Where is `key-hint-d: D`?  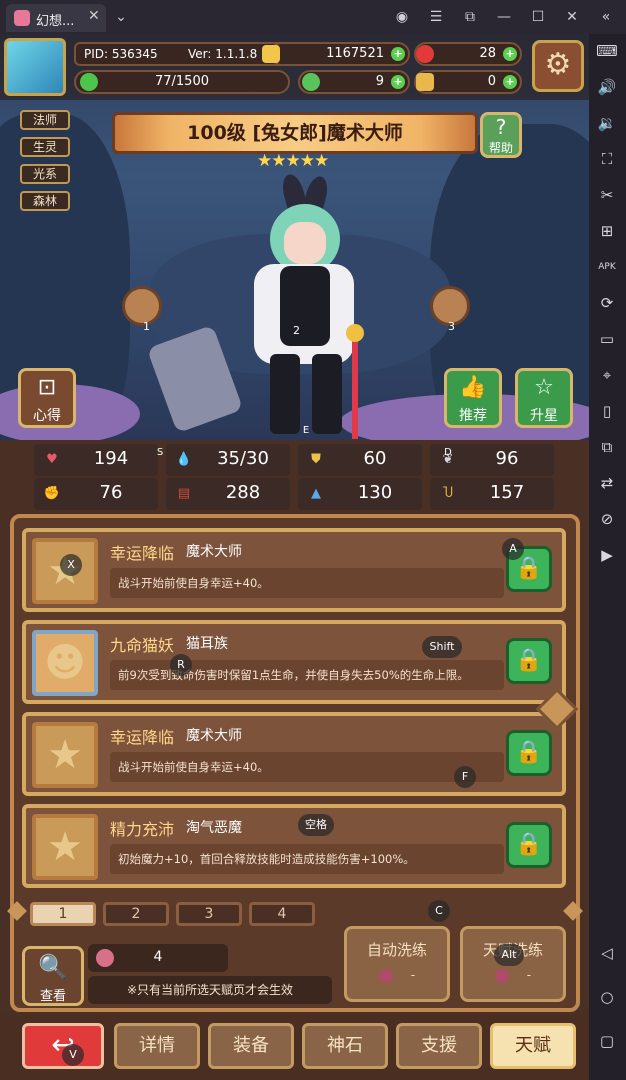
key-hint-d: D is located at coordinates (448, 452).